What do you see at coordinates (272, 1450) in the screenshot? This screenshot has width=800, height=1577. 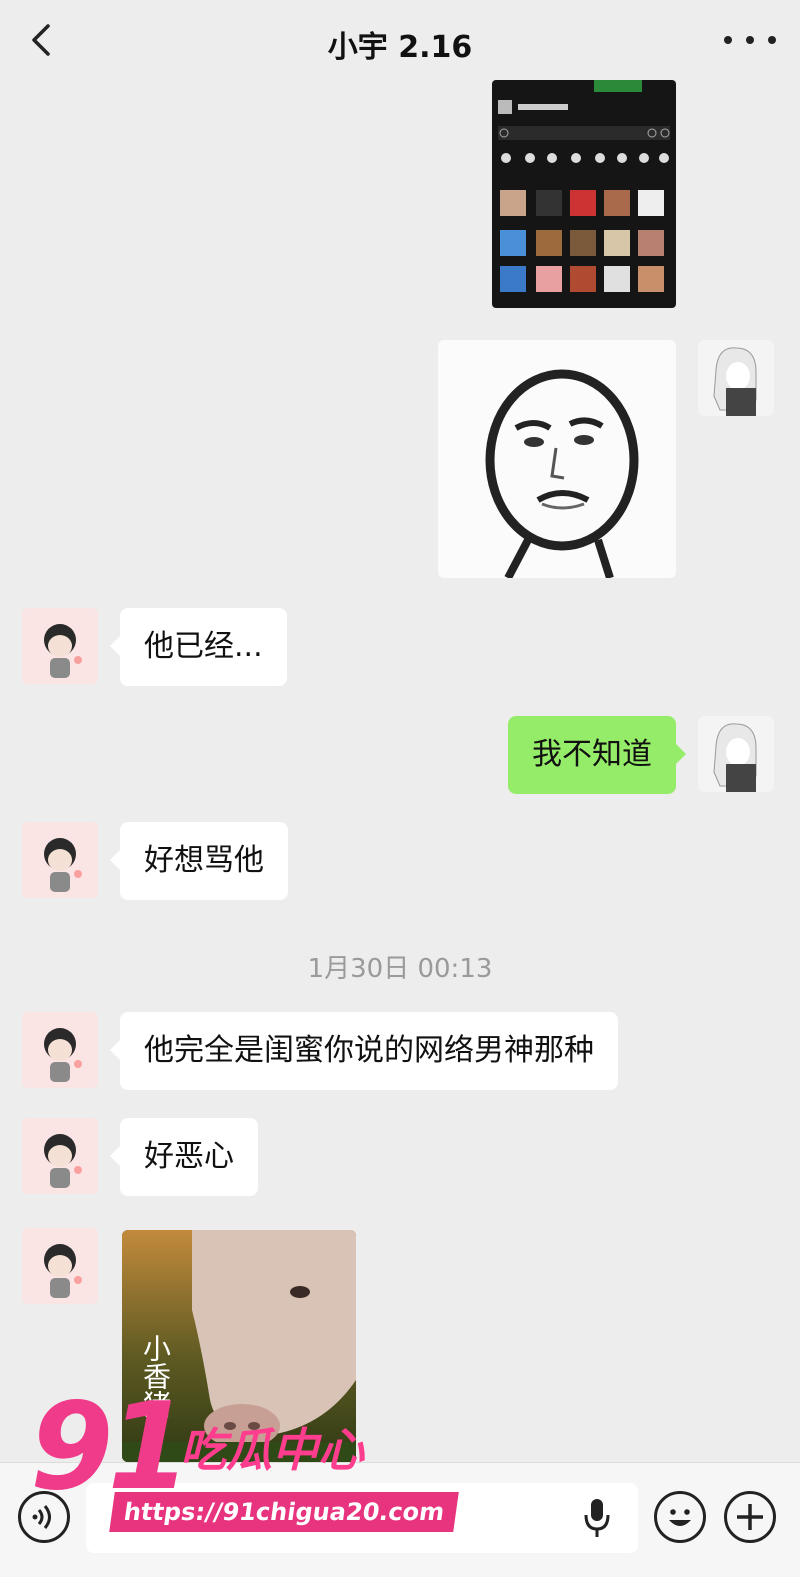 I see `watermark-name: 吃瓜中心` at bounding box center [272, 1450].